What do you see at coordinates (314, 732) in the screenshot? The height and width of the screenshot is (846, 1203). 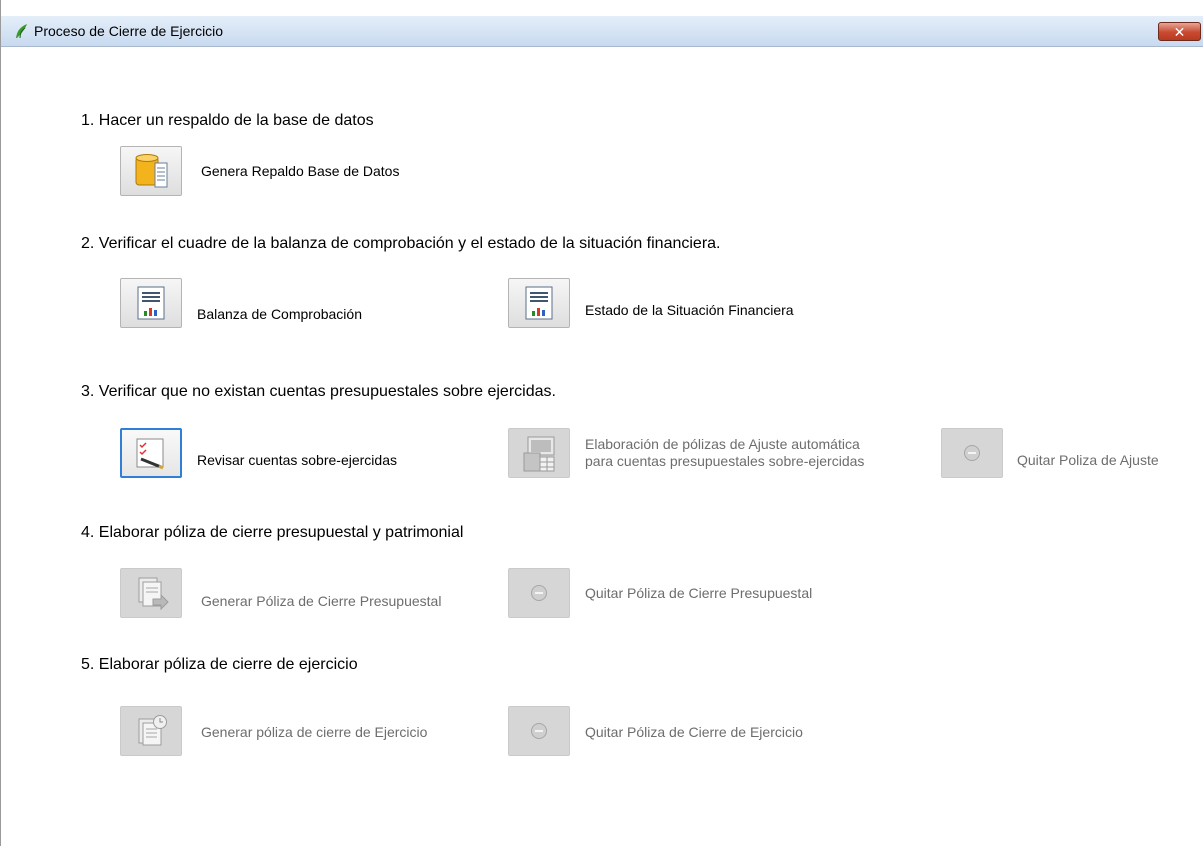 I see `generar-poliza-cierre-ejercicio-label: Generar póliza de cierre de Ejercicio` at bounding box center [314, 732].